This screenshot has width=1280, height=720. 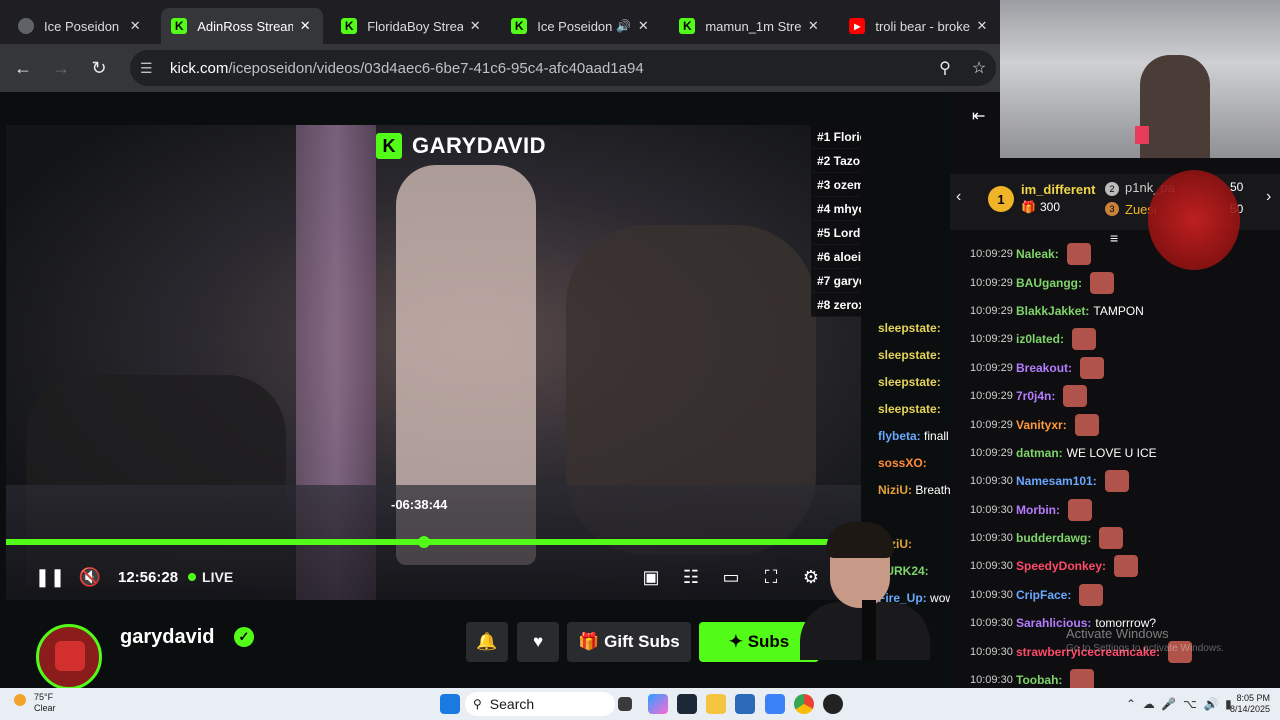 I want to click on leaderboard-name: #2 Tazo, so click(x=839, y=160).